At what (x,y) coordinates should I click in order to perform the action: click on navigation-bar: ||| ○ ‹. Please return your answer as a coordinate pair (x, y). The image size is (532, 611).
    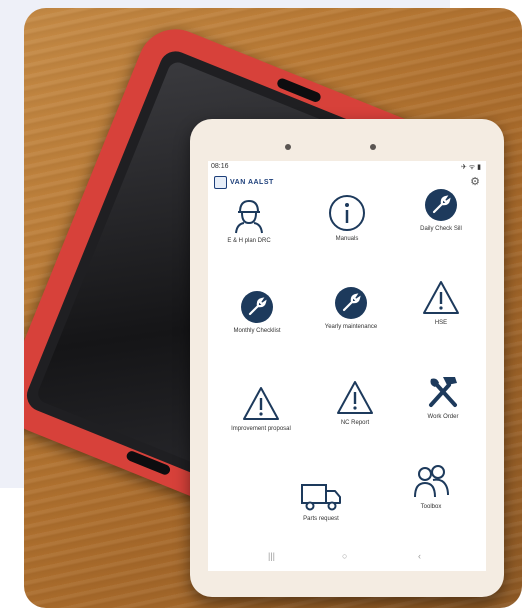
    Looking at the image, I should click on (347, 558).